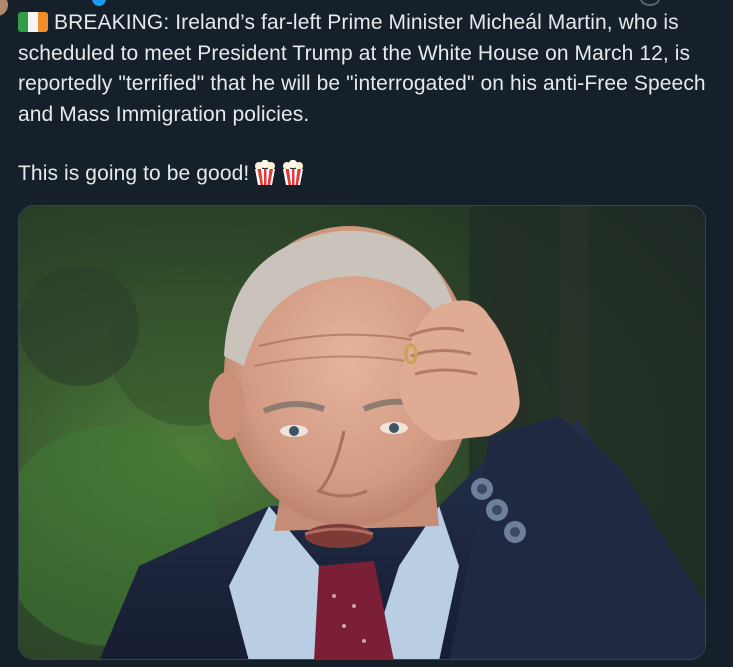 Image resolution: width=733 pixels, height=667 pixels. I want to click on ireland-flag-icon, so click(33, 22).